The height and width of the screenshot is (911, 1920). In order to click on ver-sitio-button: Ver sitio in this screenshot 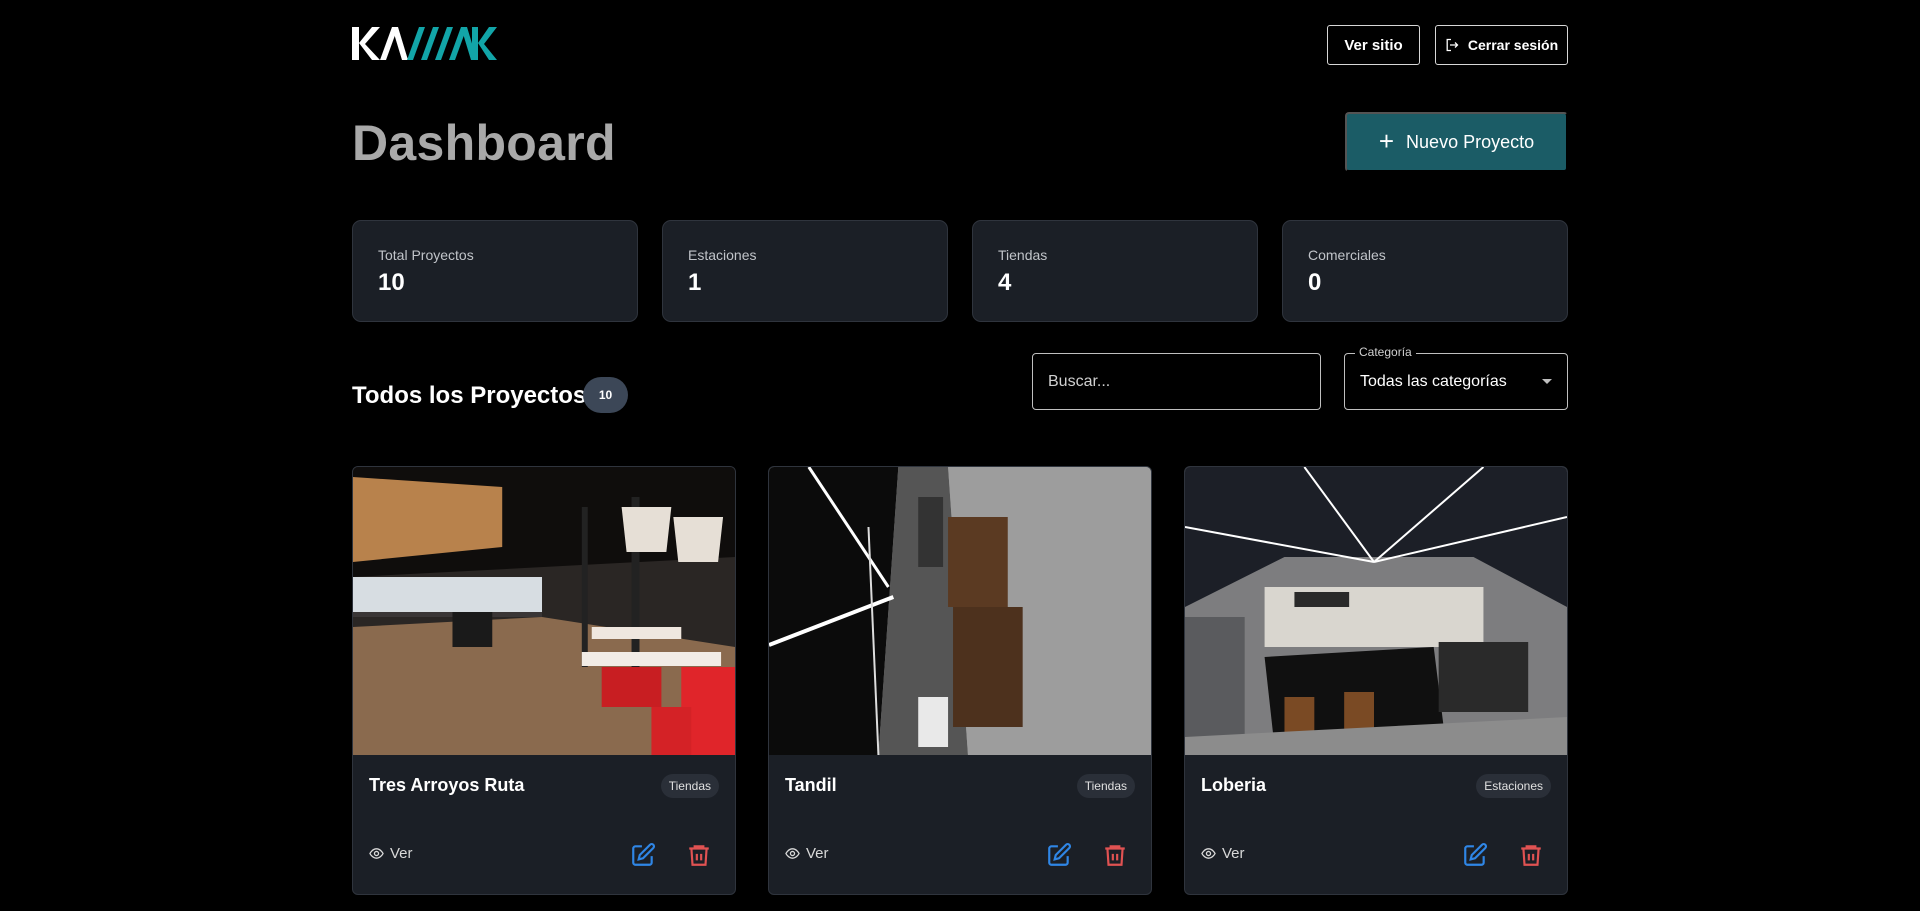, I will do `click(1373, 45)`.